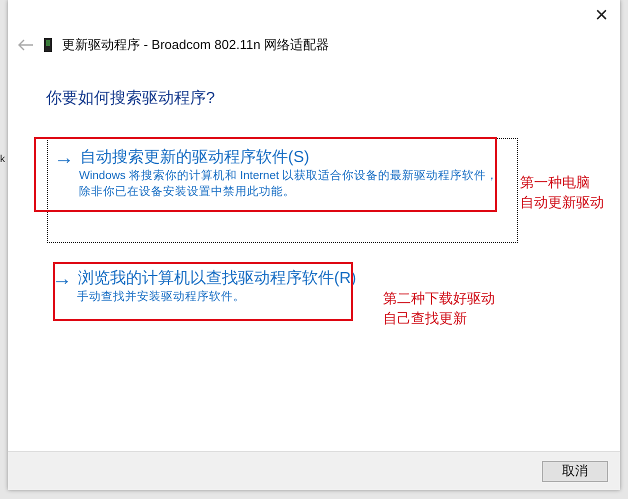 The height and width of the screenshot is (499, 628). What do you see at coordinates (289, 184) in the screenshot?
I see `option-description: Windows 将搜索你的计算机和 Internet 以获取适合你设备的最新驱动程序软件，除非你已在设备安装设置中禁用此功能。` at bounding box center [289, 184].